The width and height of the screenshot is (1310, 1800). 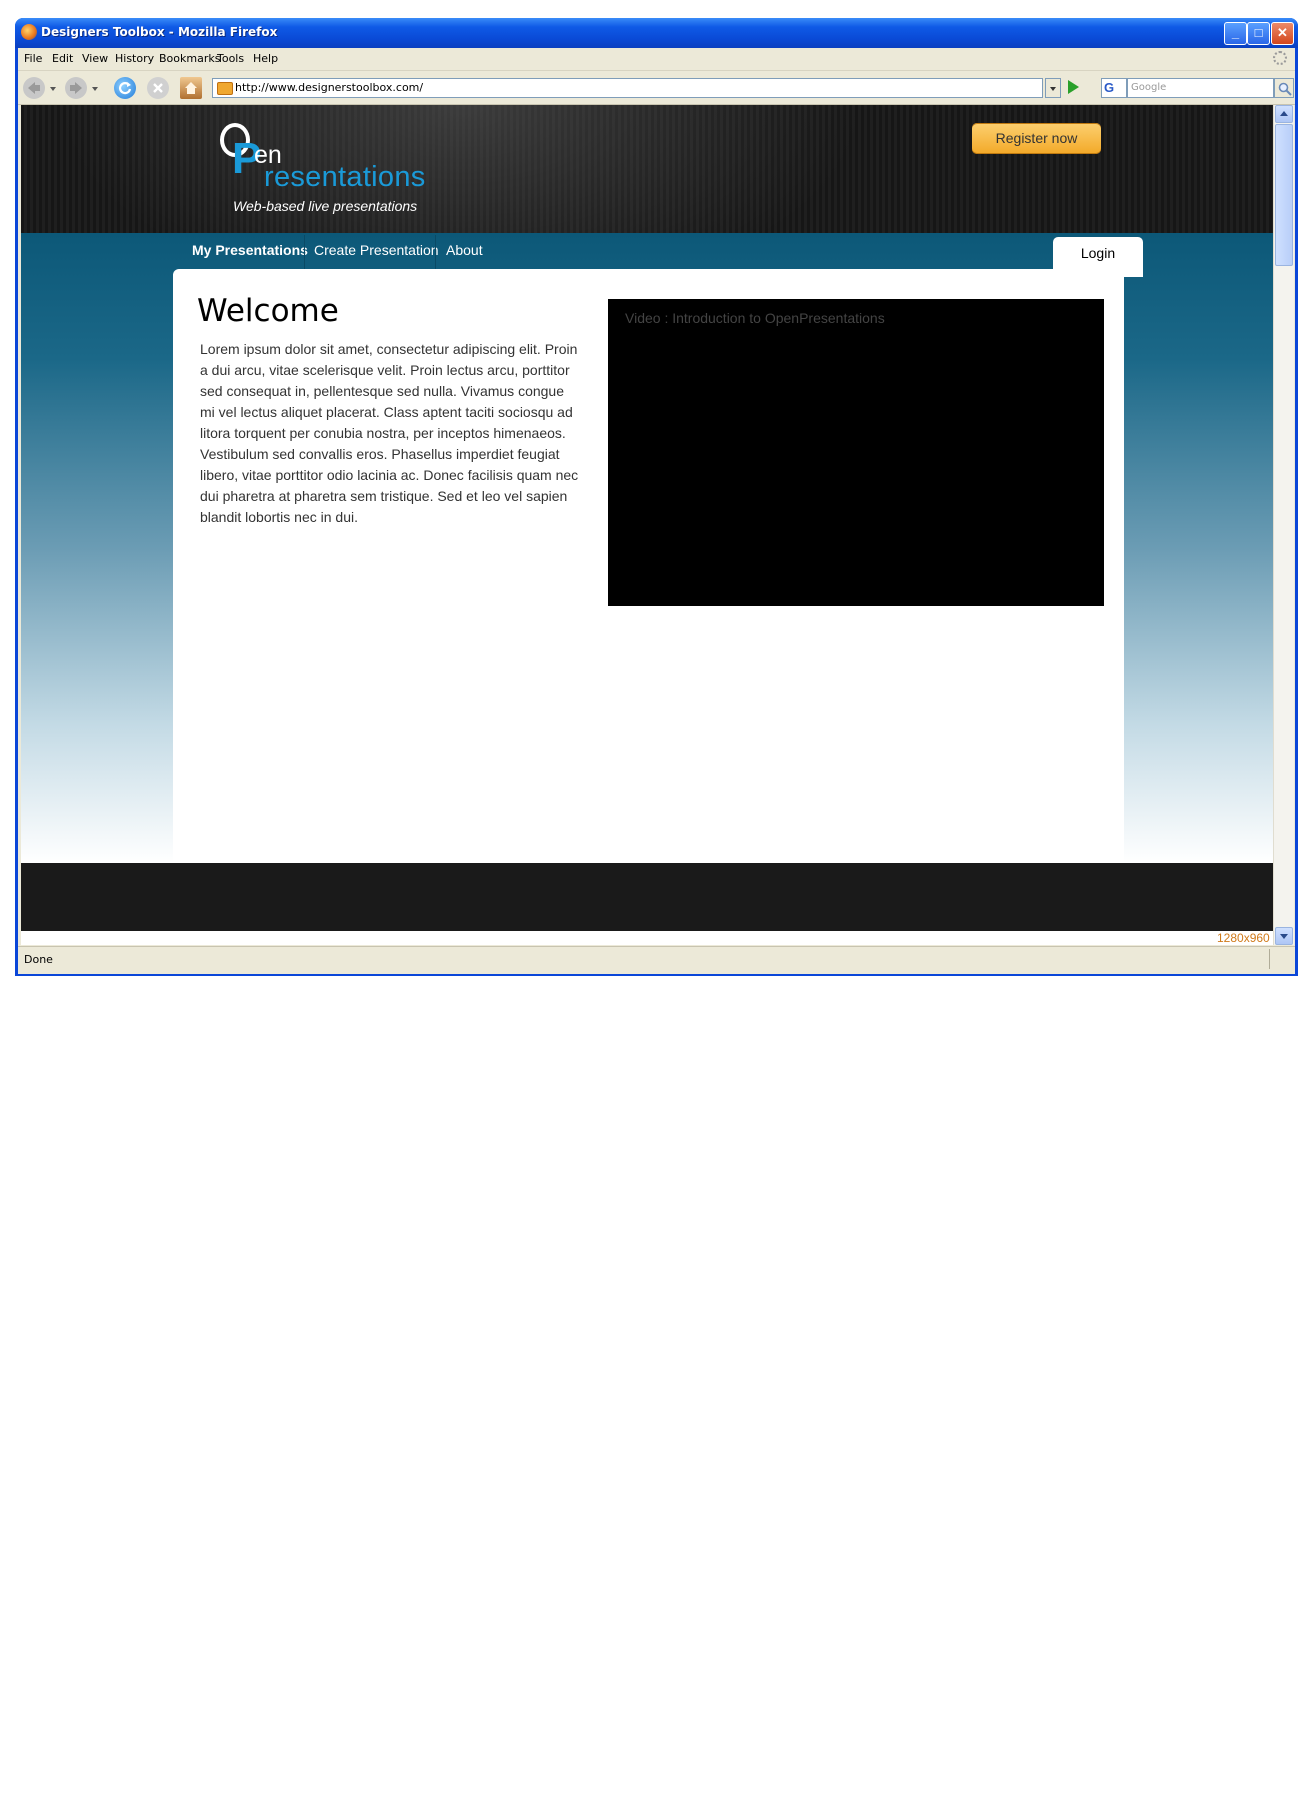 What do you see at coordinates (1258, 33) in the screenshot?
I see `maximize-button: □` at bounding box center [1258, 33].